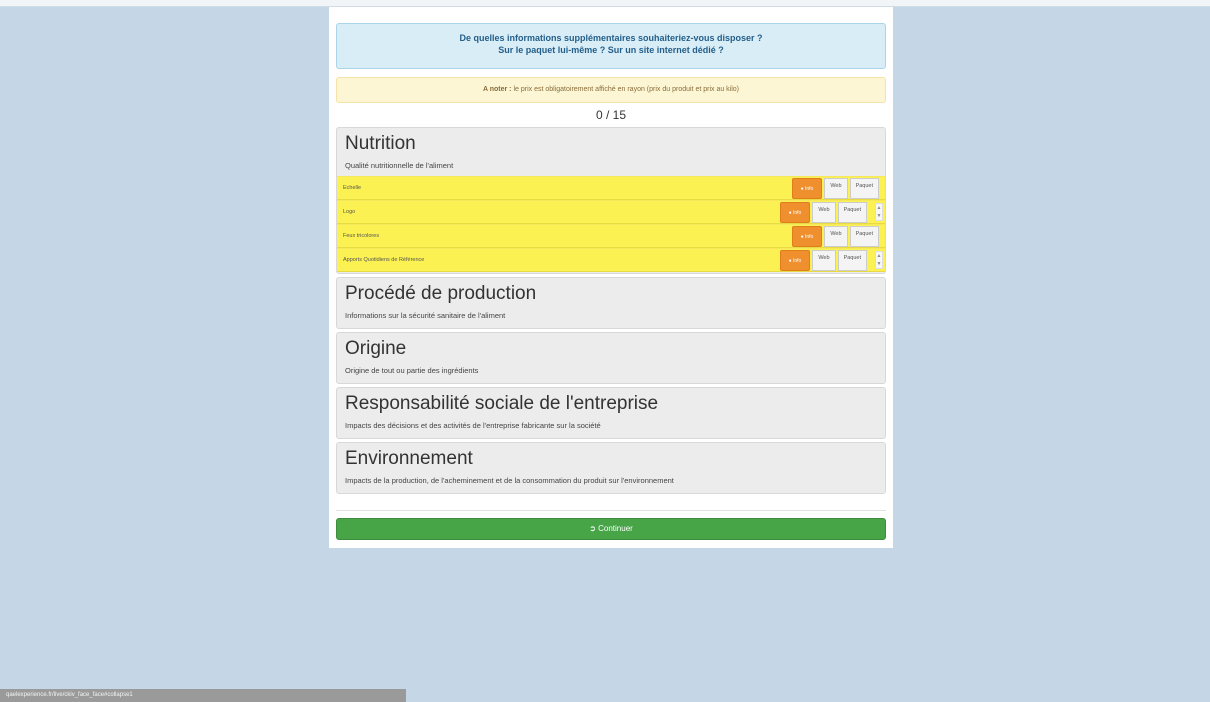 Image resolution: width=1210 pixels, height=702 pixels. I want to click on item-label: Echelle, so click(352, 188).